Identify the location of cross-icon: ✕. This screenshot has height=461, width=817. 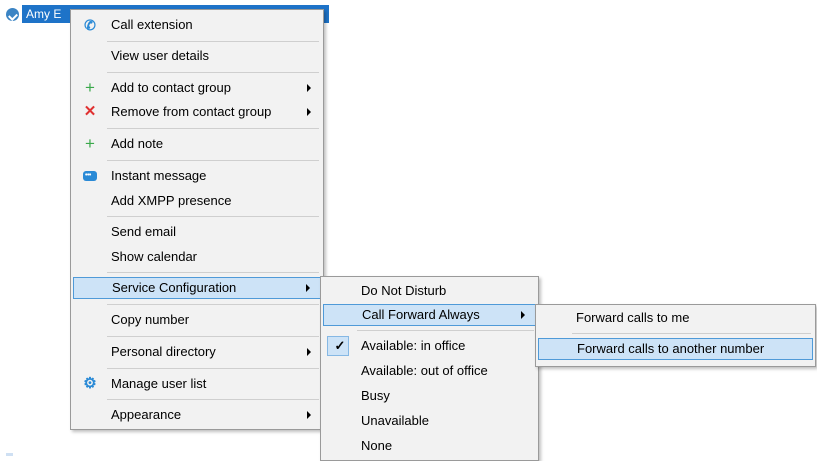
(90, 111).